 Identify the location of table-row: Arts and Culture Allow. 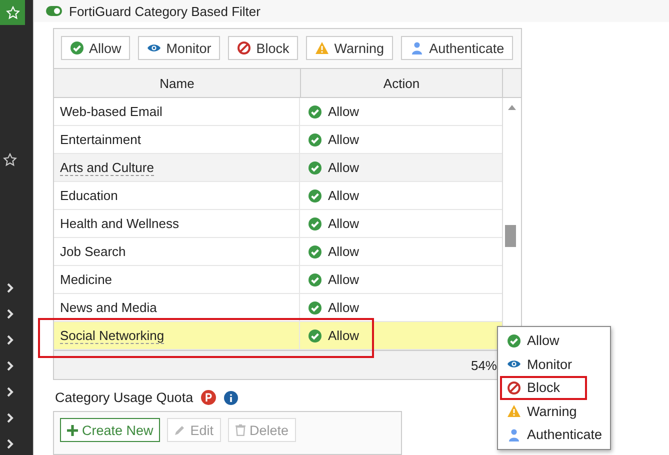
(278, 168).